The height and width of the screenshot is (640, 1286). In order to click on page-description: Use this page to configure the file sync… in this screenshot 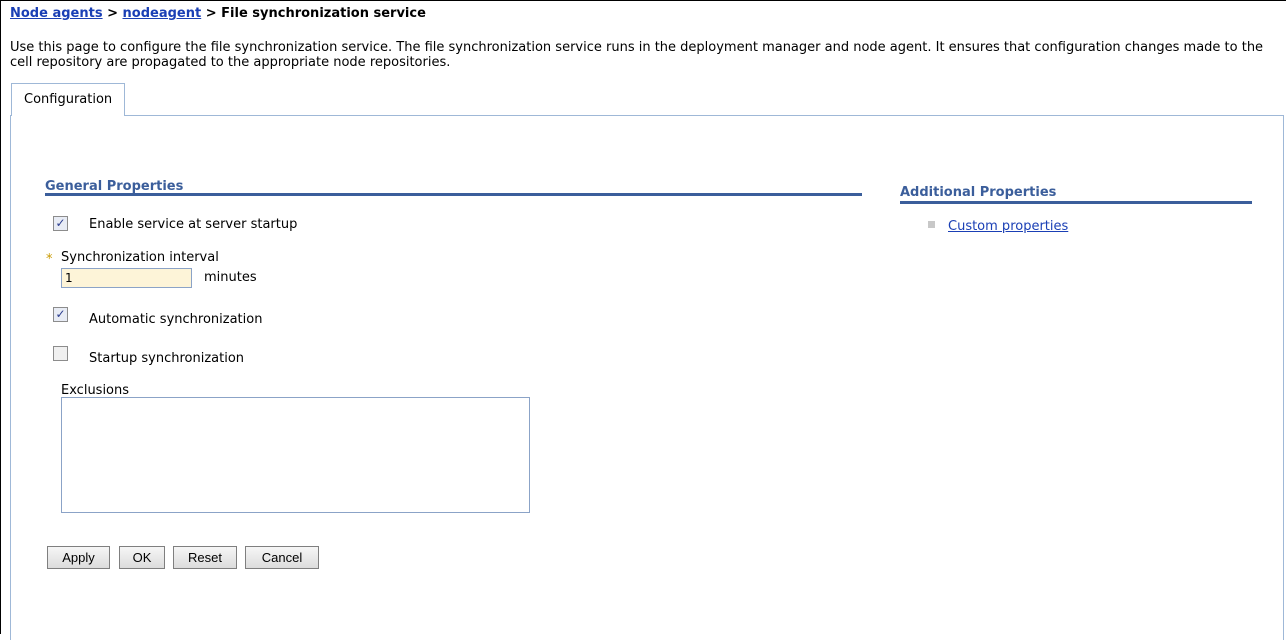, I will do `click(637, 55)`.